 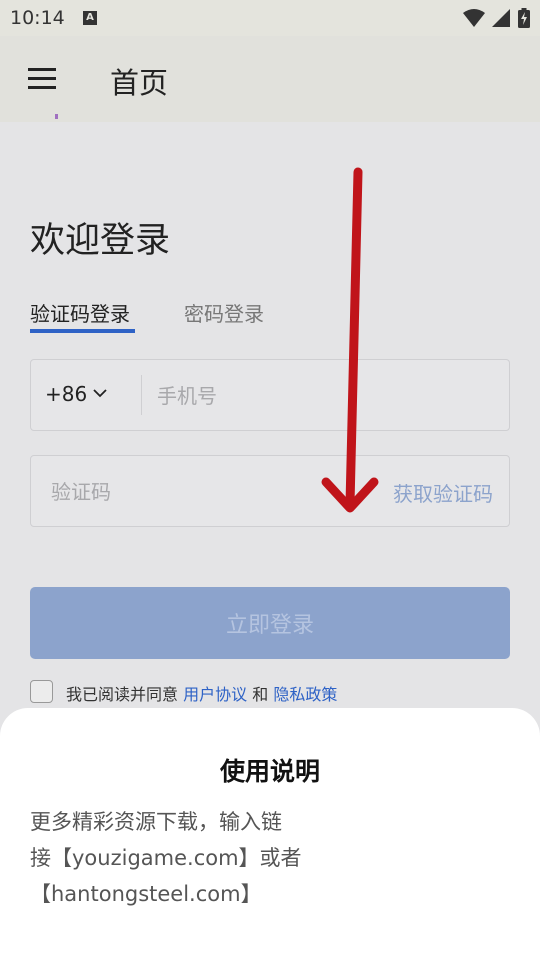 I want to click on agreement-prefix: 我已阅读并同意, so click(x=122, y=694).